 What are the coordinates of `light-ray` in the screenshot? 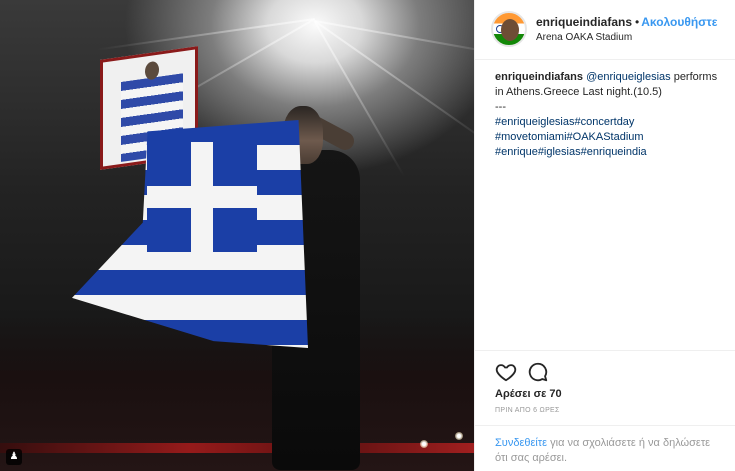 It's located at (206, 34).